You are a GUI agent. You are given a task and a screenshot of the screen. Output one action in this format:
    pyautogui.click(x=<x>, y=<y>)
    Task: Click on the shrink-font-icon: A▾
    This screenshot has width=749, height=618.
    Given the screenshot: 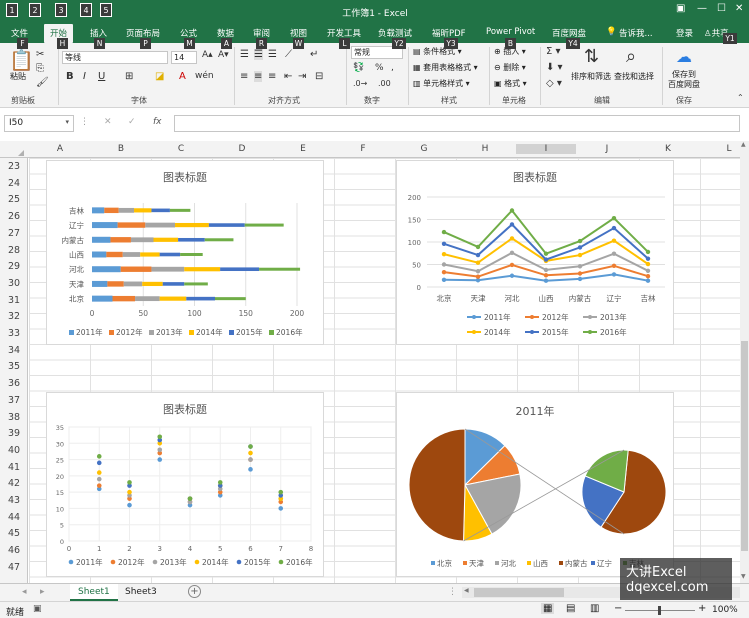 What is the action you would take?
    pyautogui.click(x=223, y=55)
    